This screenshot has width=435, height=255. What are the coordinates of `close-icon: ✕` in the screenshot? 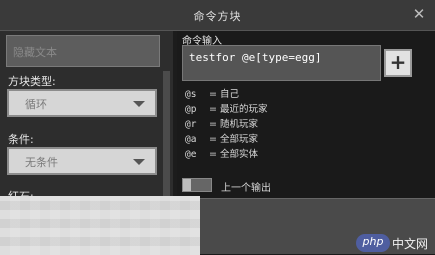 It's located at (419, 14).